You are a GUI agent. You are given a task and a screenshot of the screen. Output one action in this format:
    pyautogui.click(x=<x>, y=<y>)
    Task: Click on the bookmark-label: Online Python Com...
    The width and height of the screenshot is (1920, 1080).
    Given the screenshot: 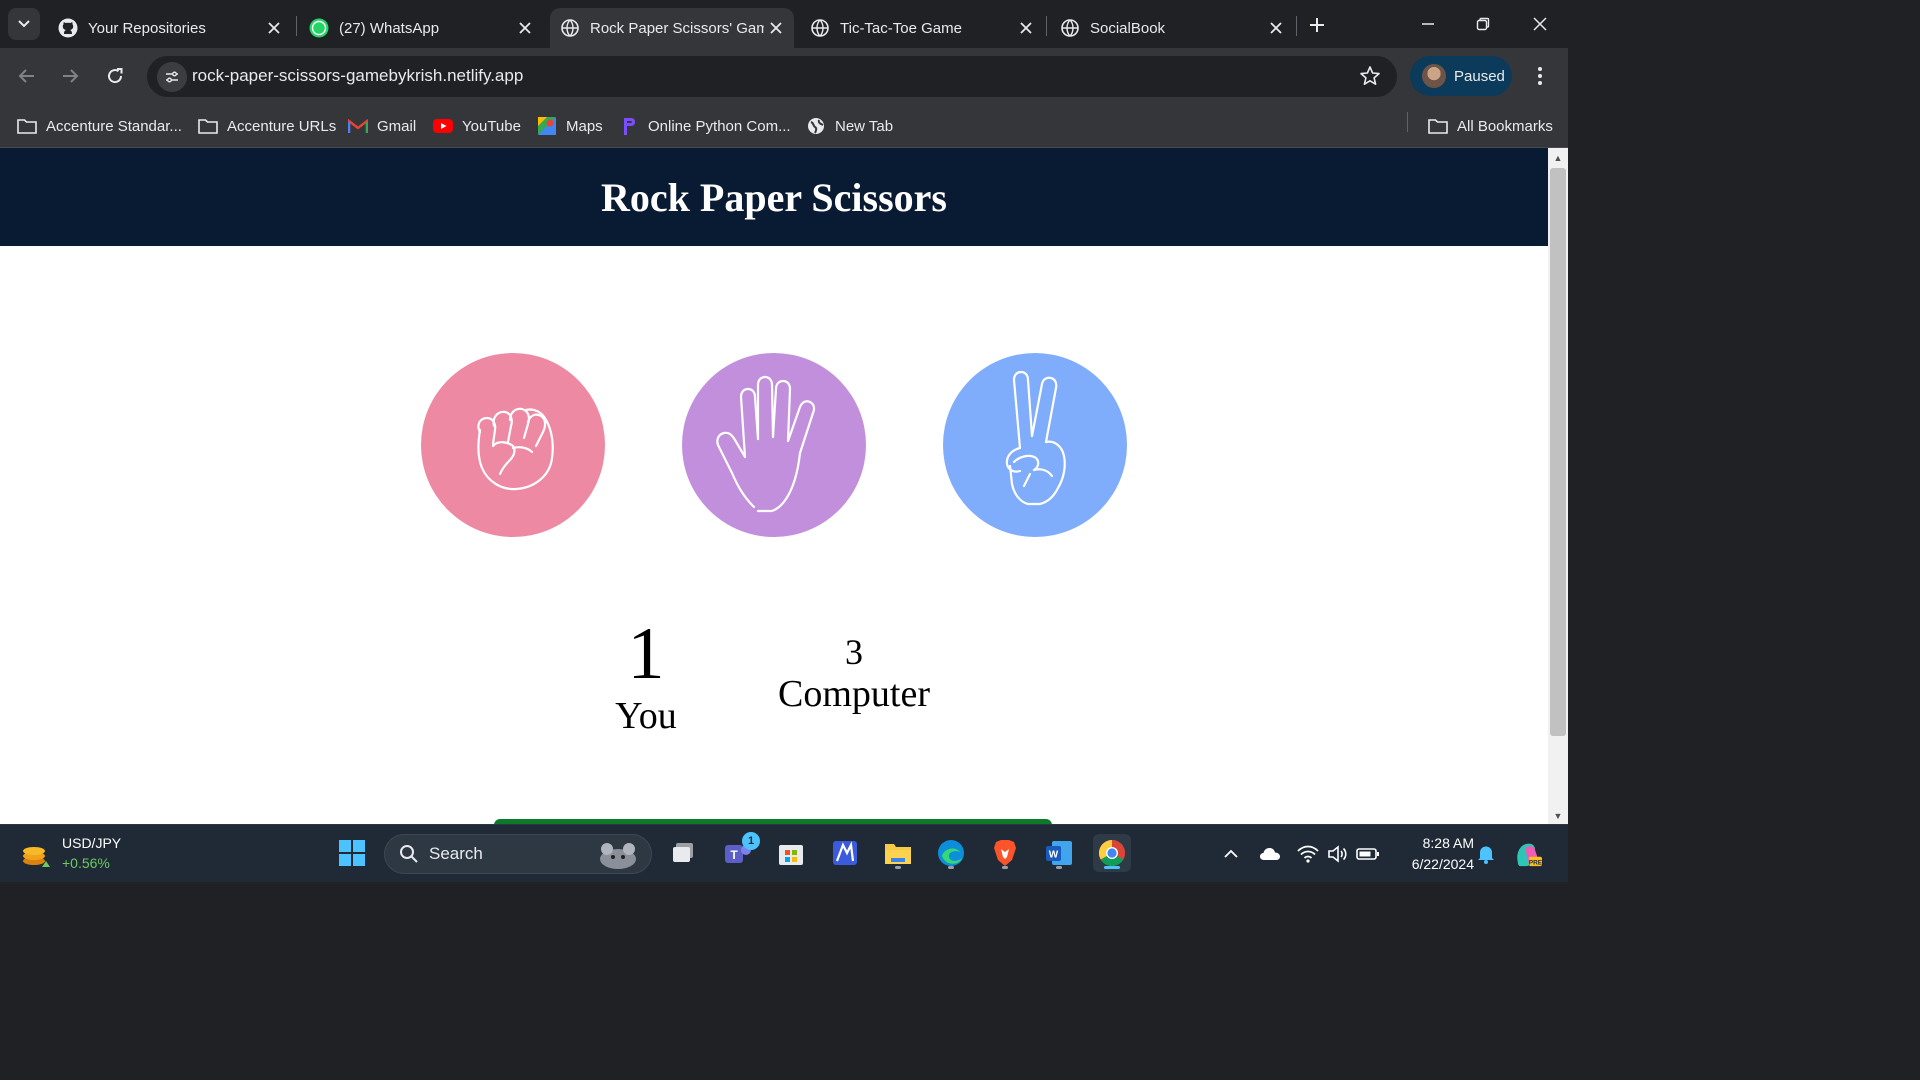 What is the action you would take?
    pyautogui.click(x=719, y=126)
    